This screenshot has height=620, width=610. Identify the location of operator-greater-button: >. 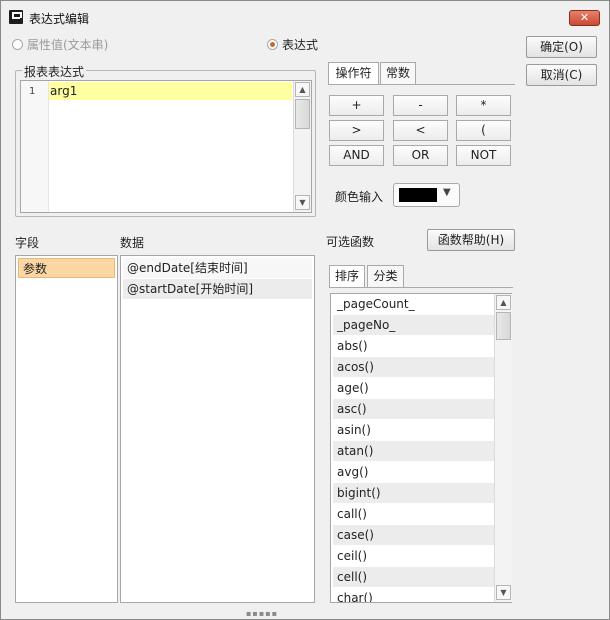
(356, 130).